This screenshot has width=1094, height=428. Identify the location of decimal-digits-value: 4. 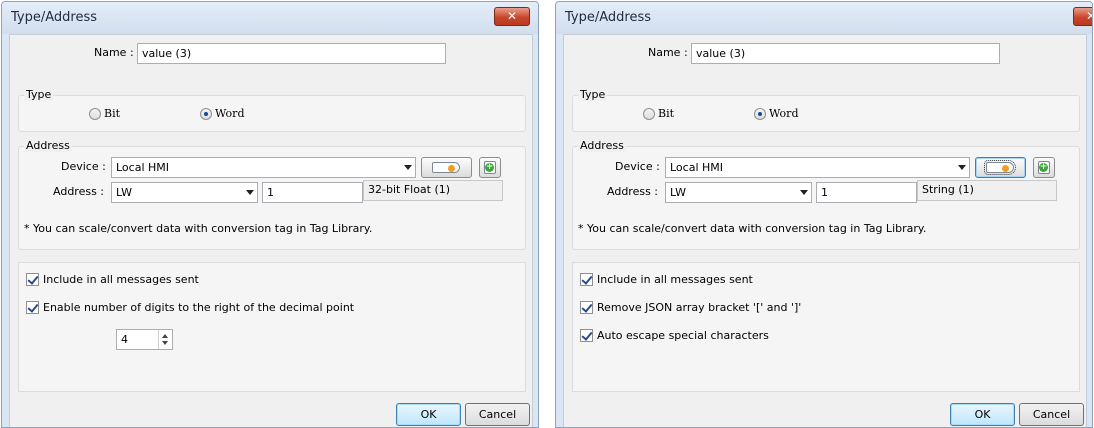
(124, 339).